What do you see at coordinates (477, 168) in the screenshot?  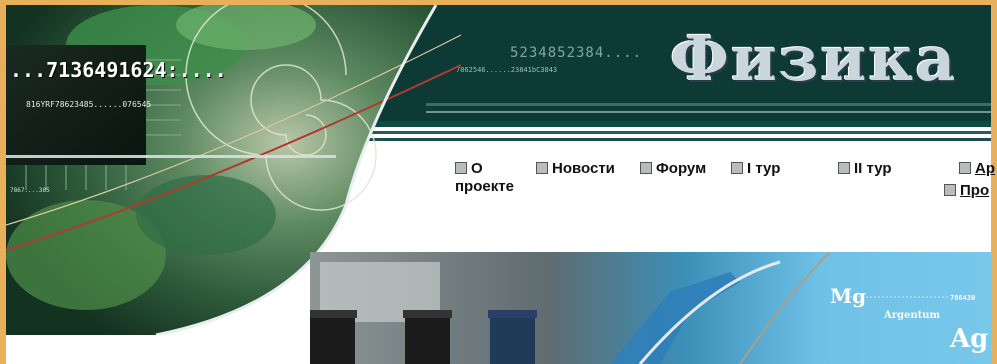 I see `nav-item-label: О` at bounding box center [477, 168].